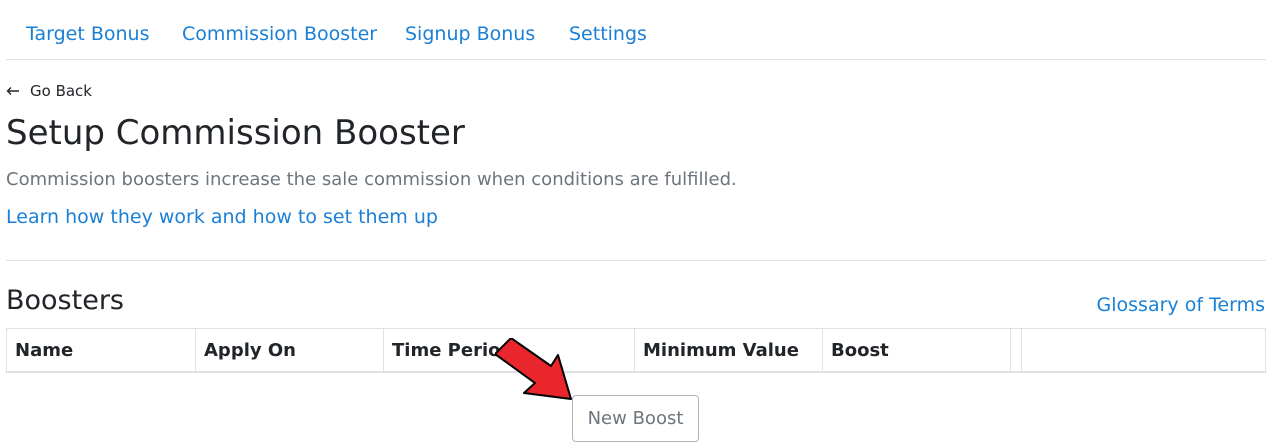 The height and width of the screenshot is (448, 1272). I want to click on column-header-minimum-value: Minimum Value, so click(728, 350).